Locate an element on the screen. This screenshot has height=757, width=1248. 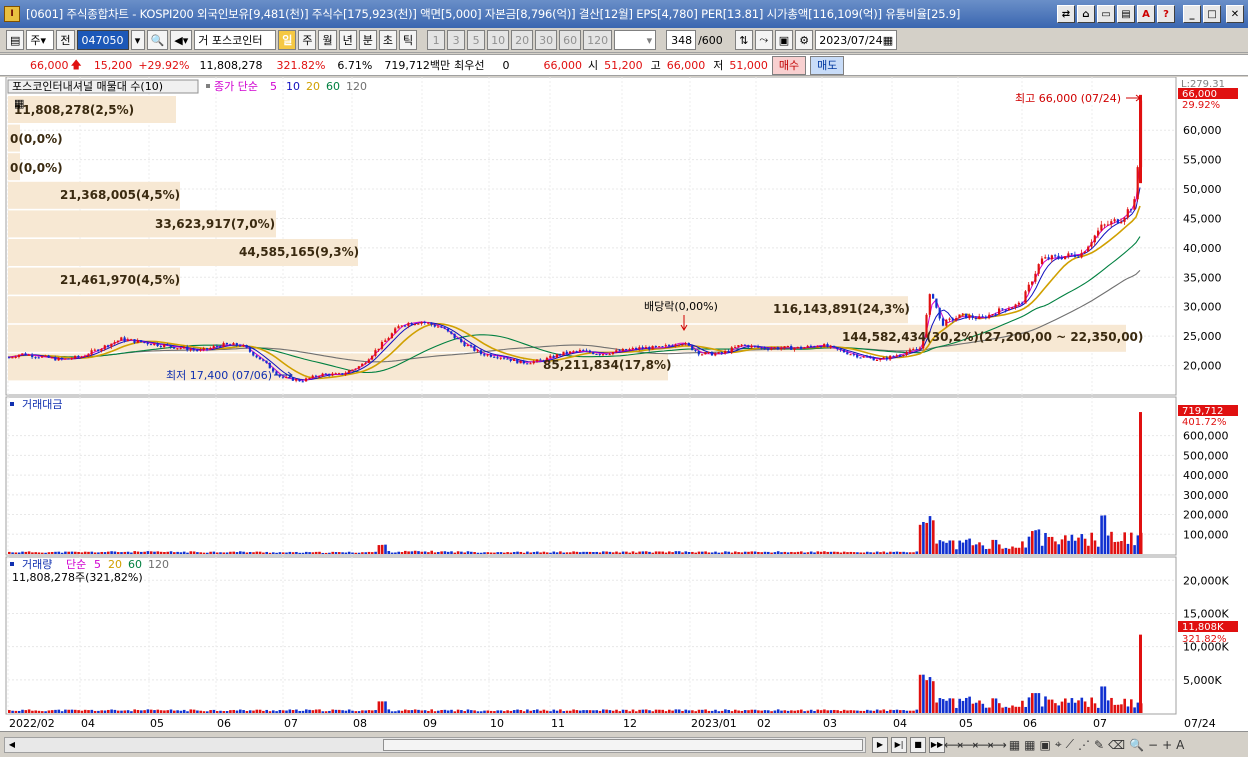
period-week: 주 is located at coordinates (307, 40).